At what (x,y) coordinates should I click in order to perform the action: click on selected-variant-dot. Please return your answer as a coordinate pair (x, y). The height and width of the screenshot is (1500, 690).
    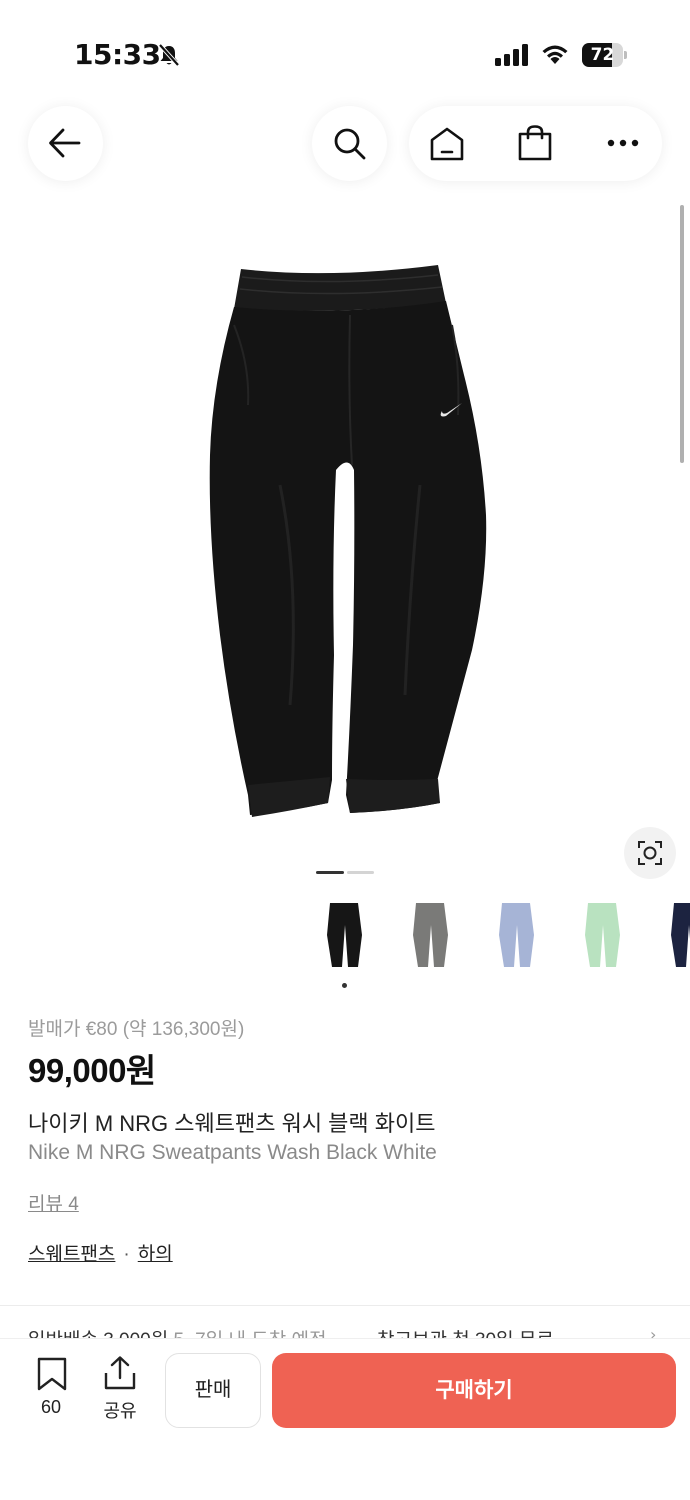
    Looking at the image, I should click on (344, 985).